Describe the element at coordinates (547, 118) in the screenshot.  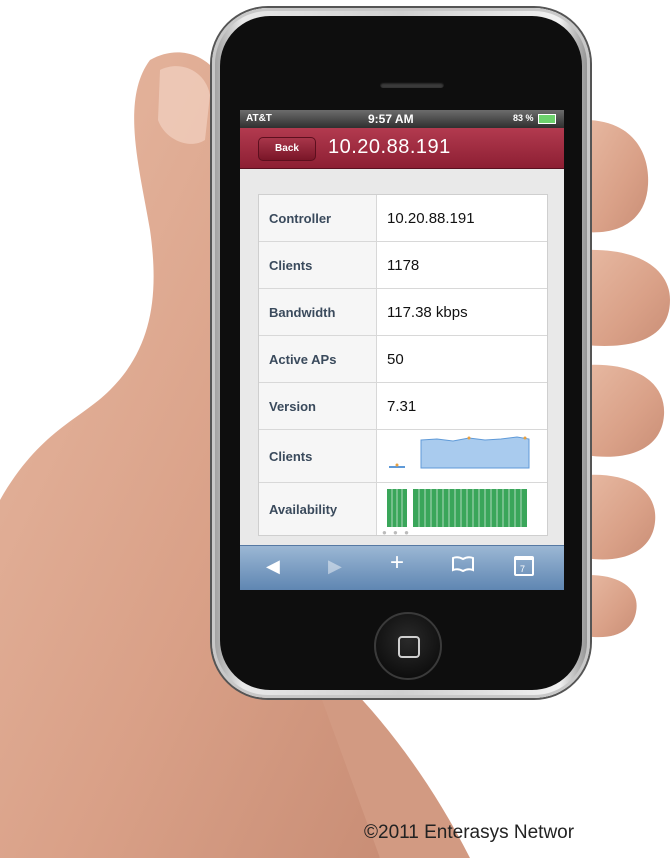
I see `battery-icon` at that location.